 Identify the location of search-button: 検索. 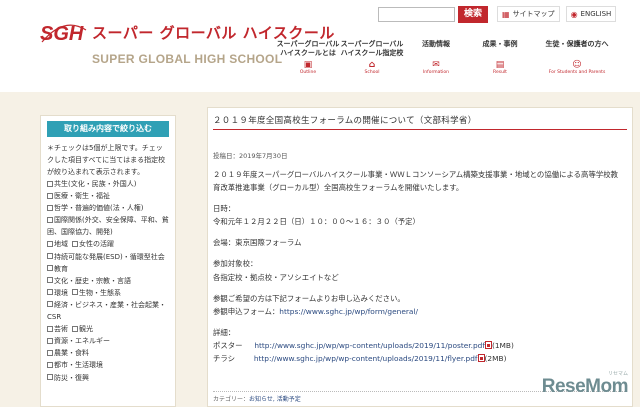
(473, 14).